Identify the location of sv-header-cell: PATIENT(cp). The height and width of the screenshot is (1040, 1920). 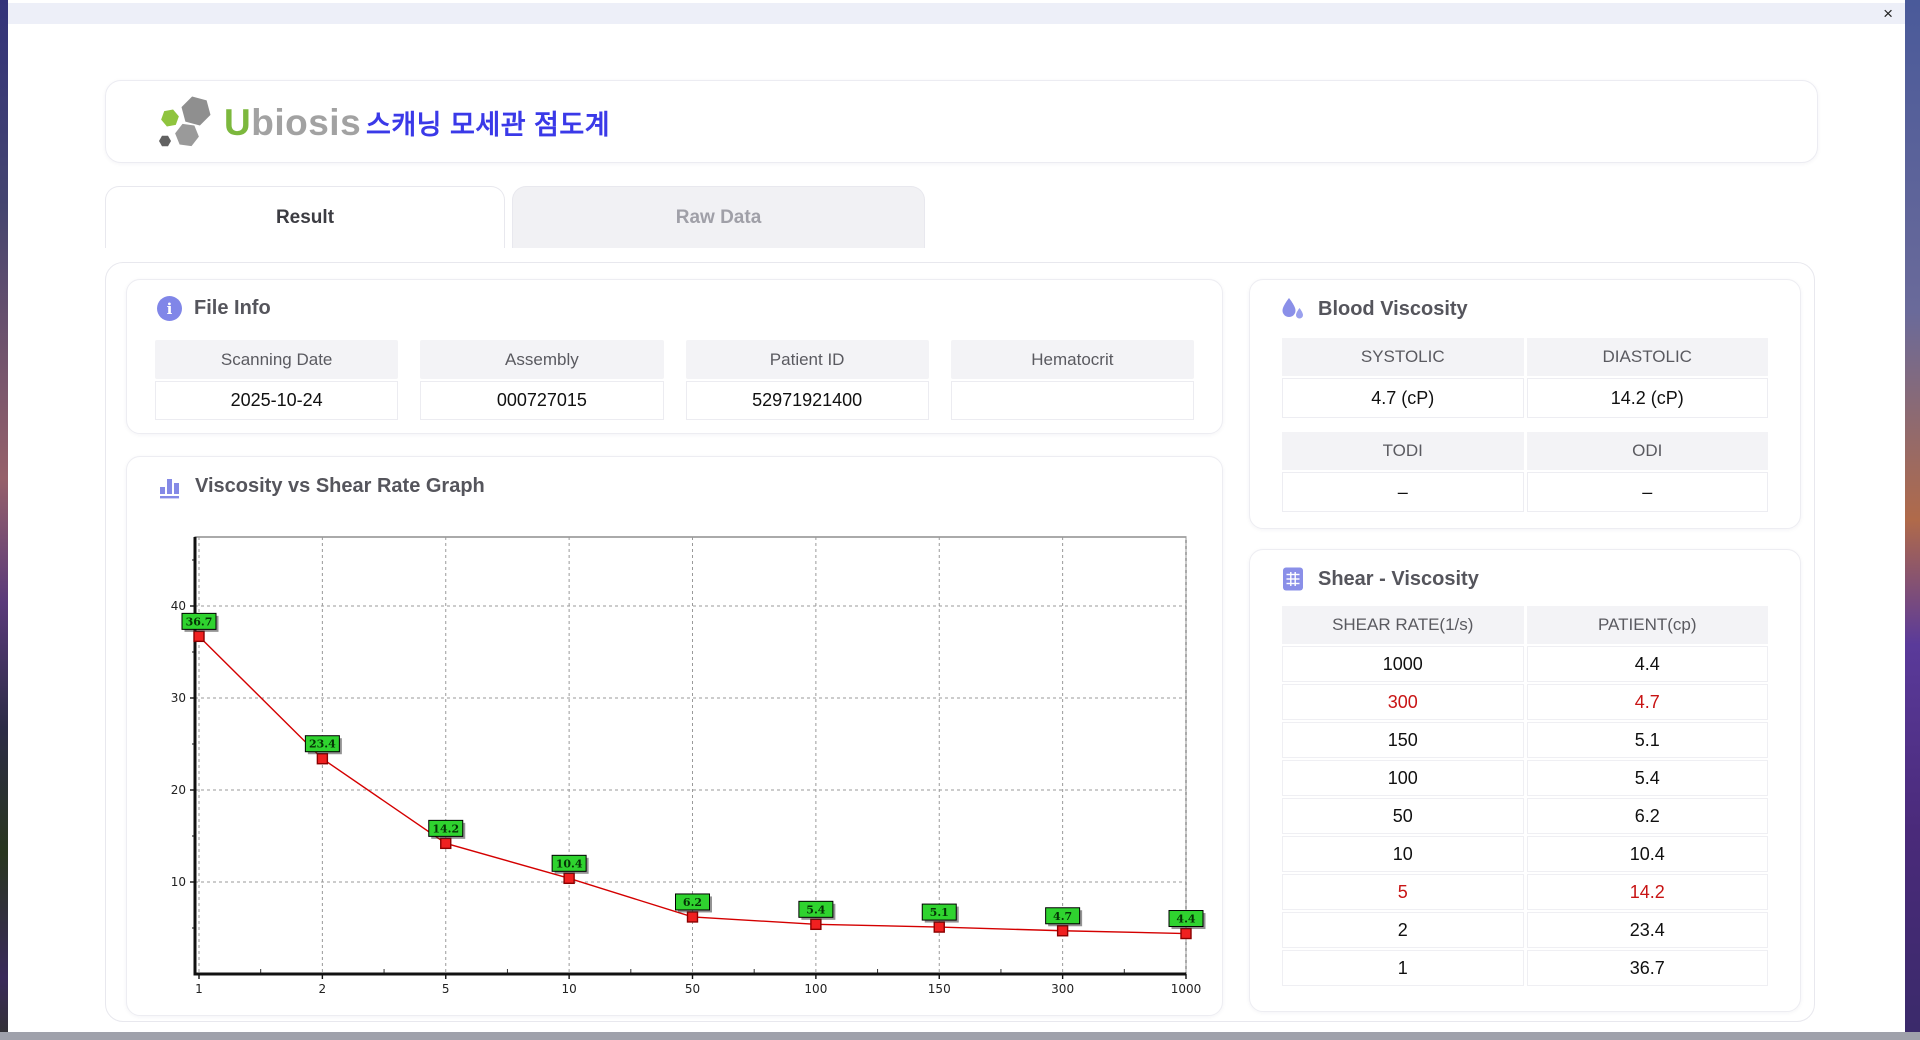
(1647, 625).